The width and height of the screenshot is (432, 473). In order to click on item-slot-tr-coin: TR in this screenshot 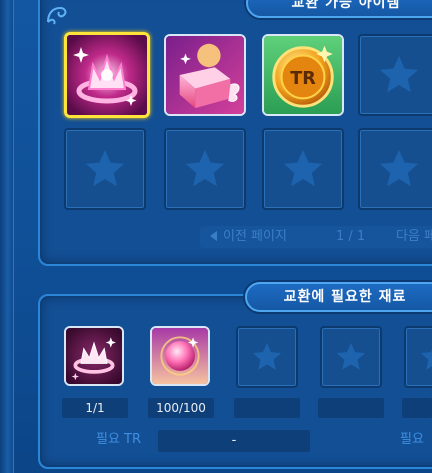, I will do `click(303, 75)`.